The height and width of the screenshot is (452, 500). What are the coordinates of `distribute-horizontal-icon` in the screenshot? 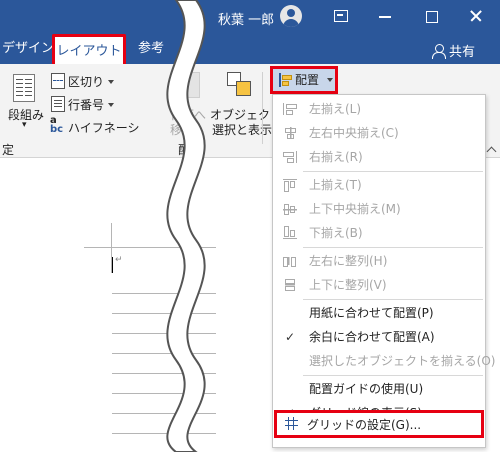 It's located at (290, 261).